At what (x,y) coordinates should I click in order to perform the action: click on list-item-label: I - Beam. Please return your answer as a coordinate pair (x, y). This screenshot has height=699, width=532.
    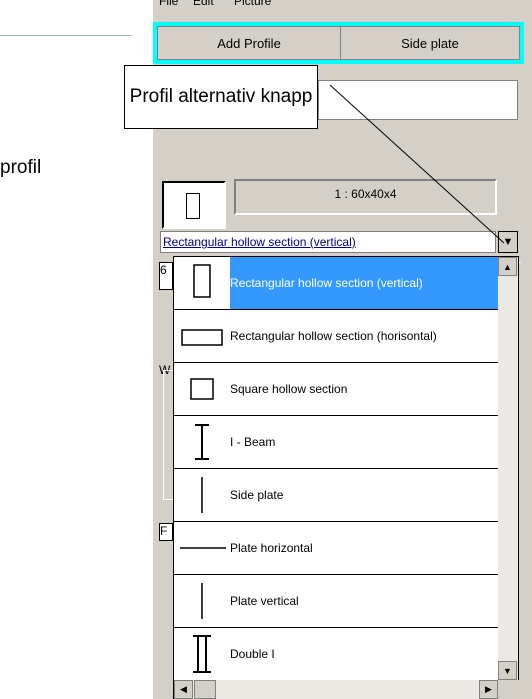
    Looking at the image, I should click on (253, 442).